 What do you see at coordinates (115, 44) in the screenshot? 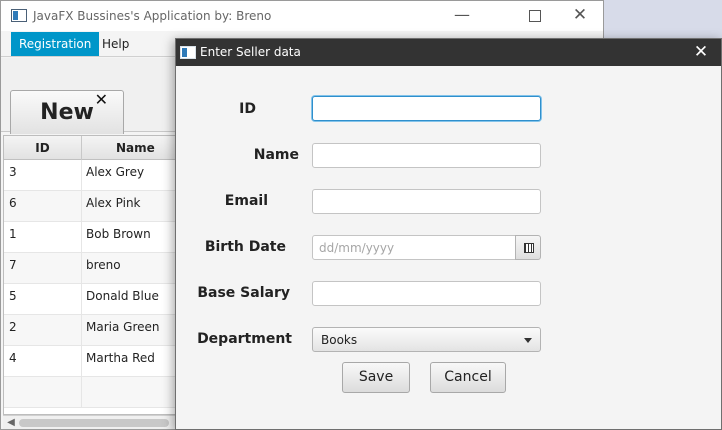
I see `menu-help: Help` at bounding box center [115, 44].